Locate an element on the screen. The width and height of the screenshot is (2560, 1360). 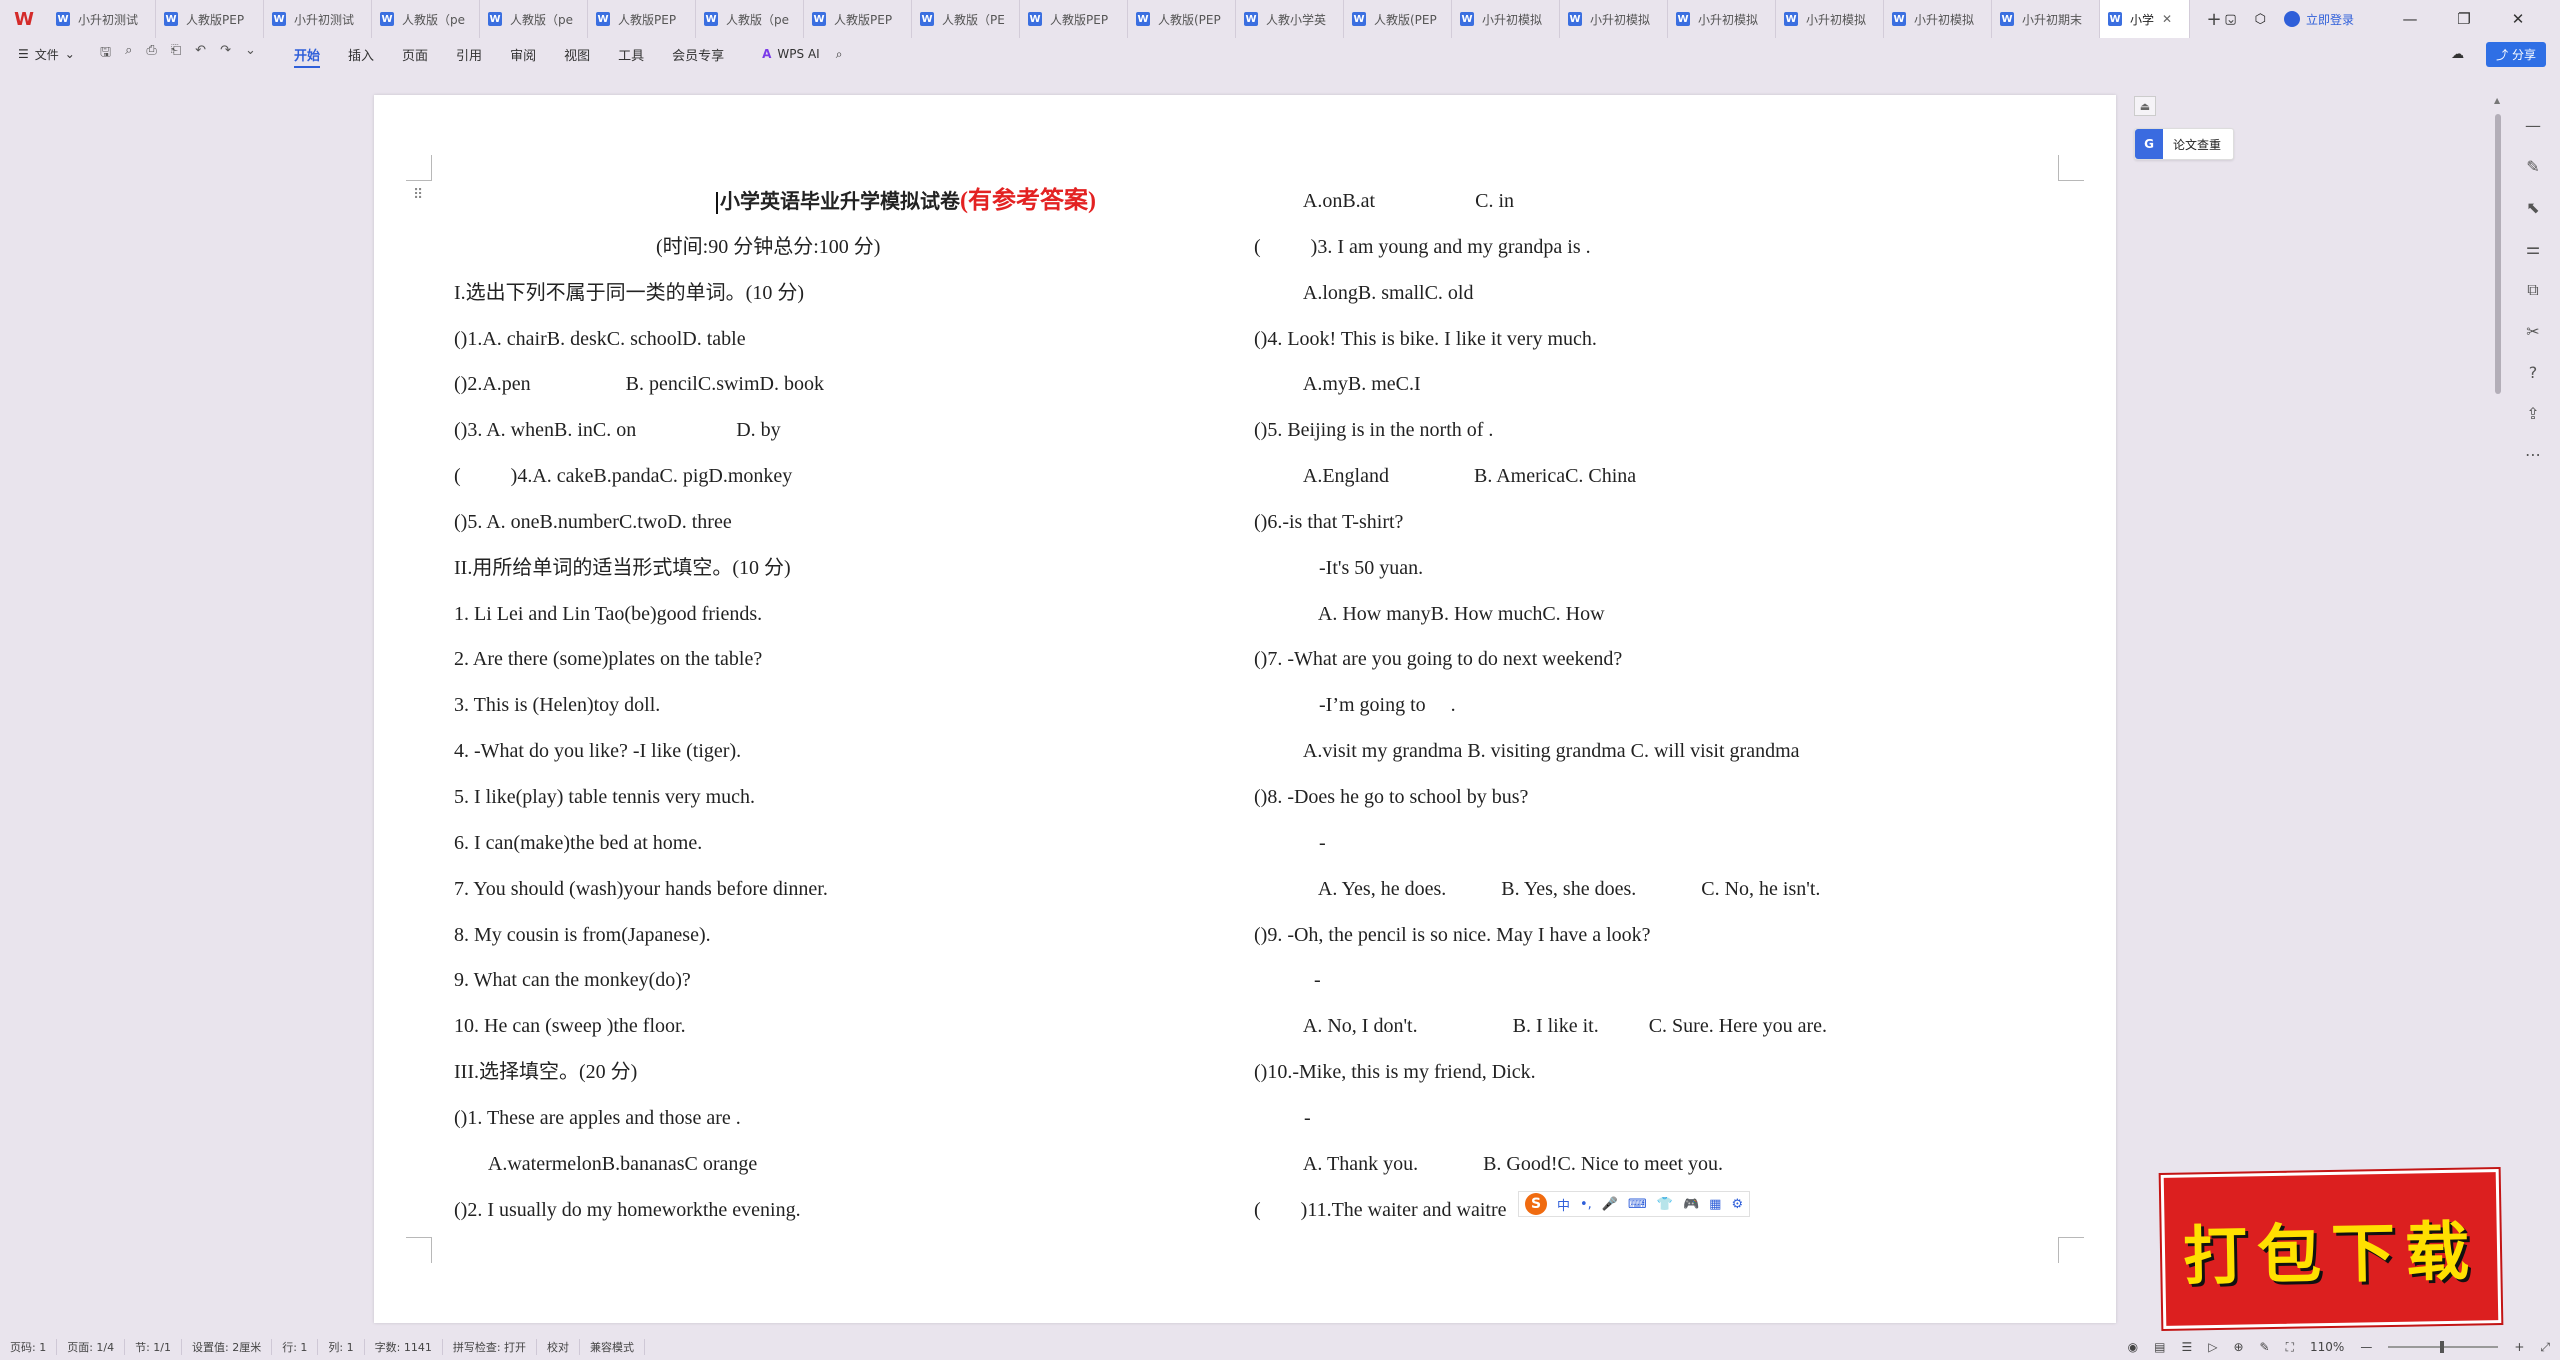
print-preview-icon: ⎗ is located at coordinates (176, 54).